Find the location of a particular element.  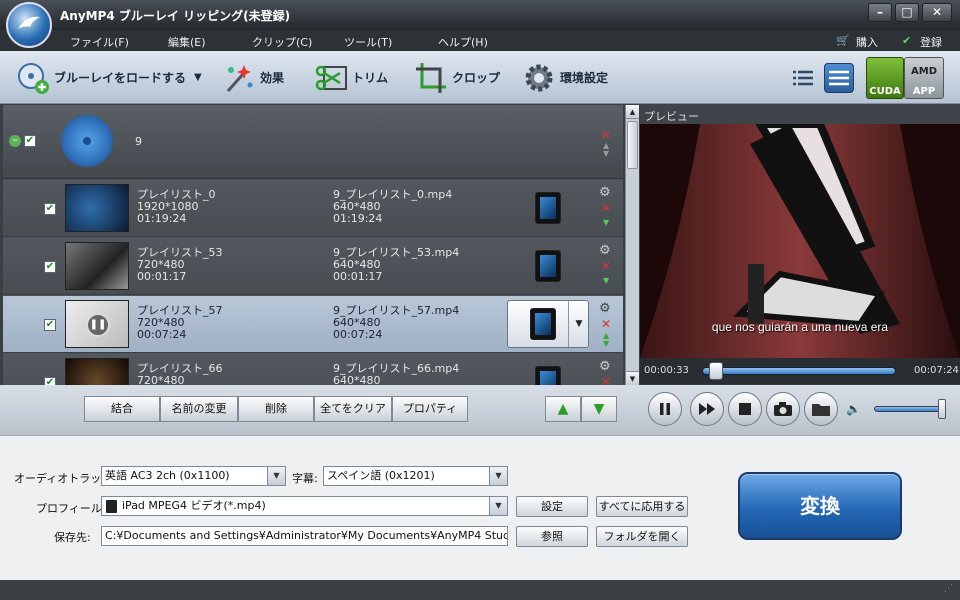

seek-track is located at coordinates (799, 371).